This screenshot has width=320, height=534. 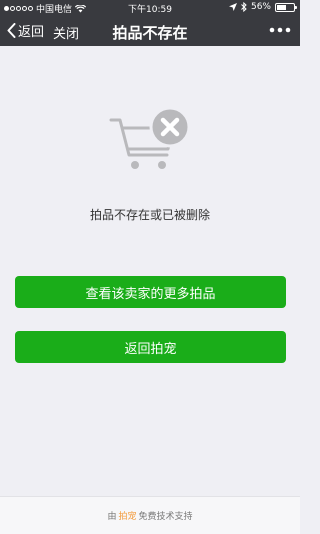 I want to click on footer: 由 拍宠 免费技术支持, so click(x=150, y=515).